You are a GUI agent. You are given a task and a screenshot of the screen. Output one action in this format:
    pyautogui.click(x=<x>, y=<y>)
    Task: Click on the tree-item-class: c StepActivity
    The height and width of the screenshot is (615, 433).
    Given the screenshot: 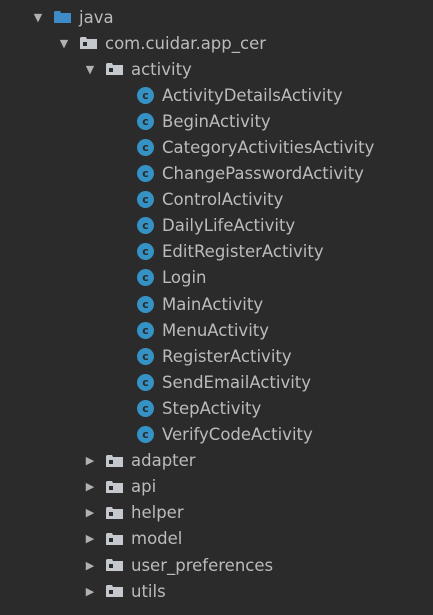 What is the action you would take?
    pyautogui.click(x=216, y=408)
    